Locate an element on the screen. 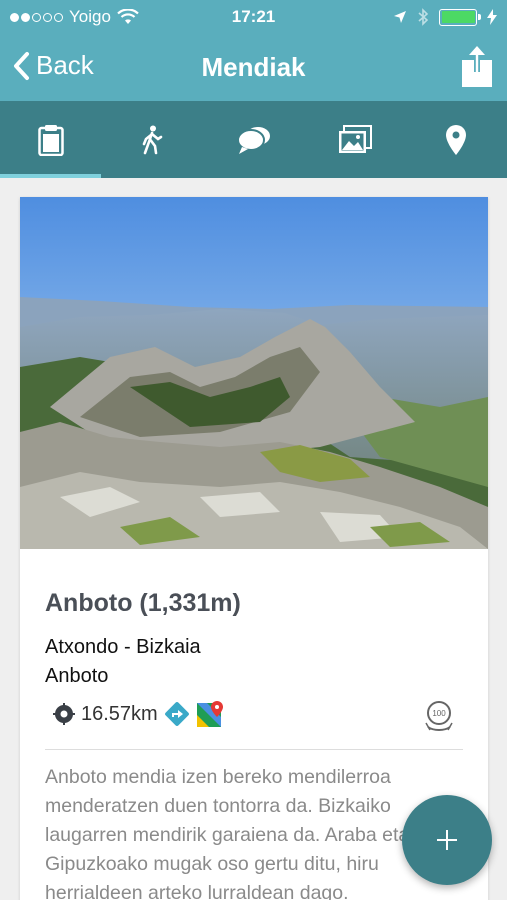 The width and height of the screenshot is (507, 900). navigation-bar: Back Mendiak is located at coordinates (253, 67).